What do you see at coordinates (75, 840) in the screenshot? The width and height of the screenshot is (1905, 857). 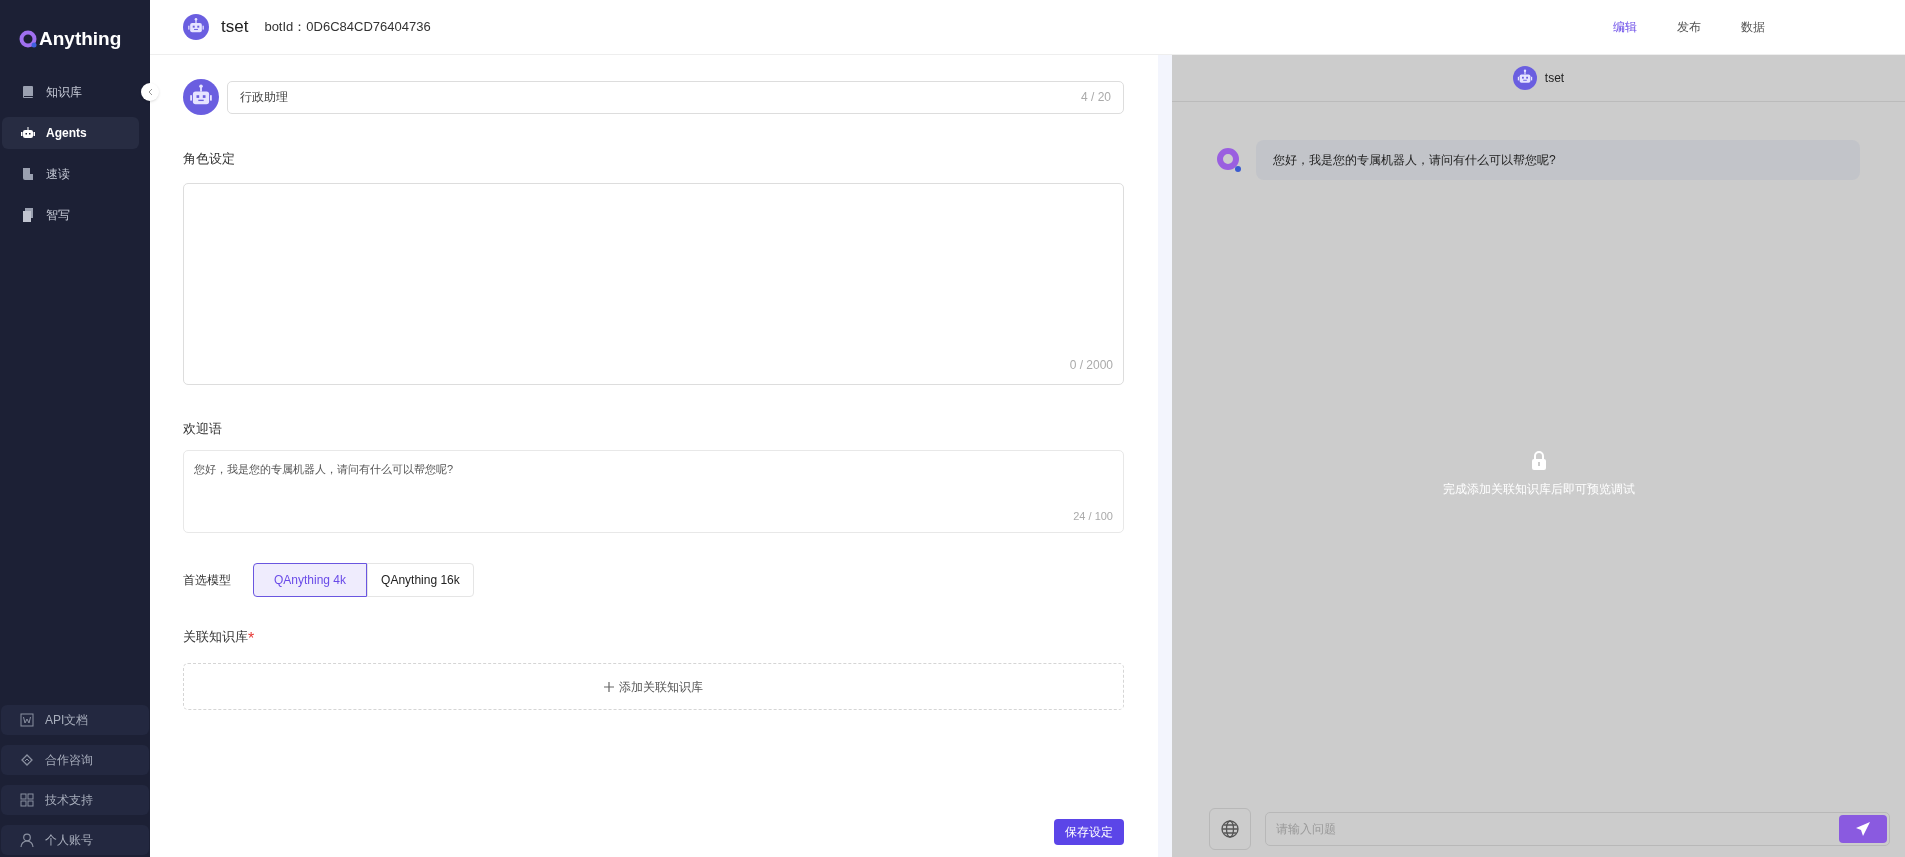 I see `sidebar-footer-item: 个人账号` at bounding box center [75, 840].